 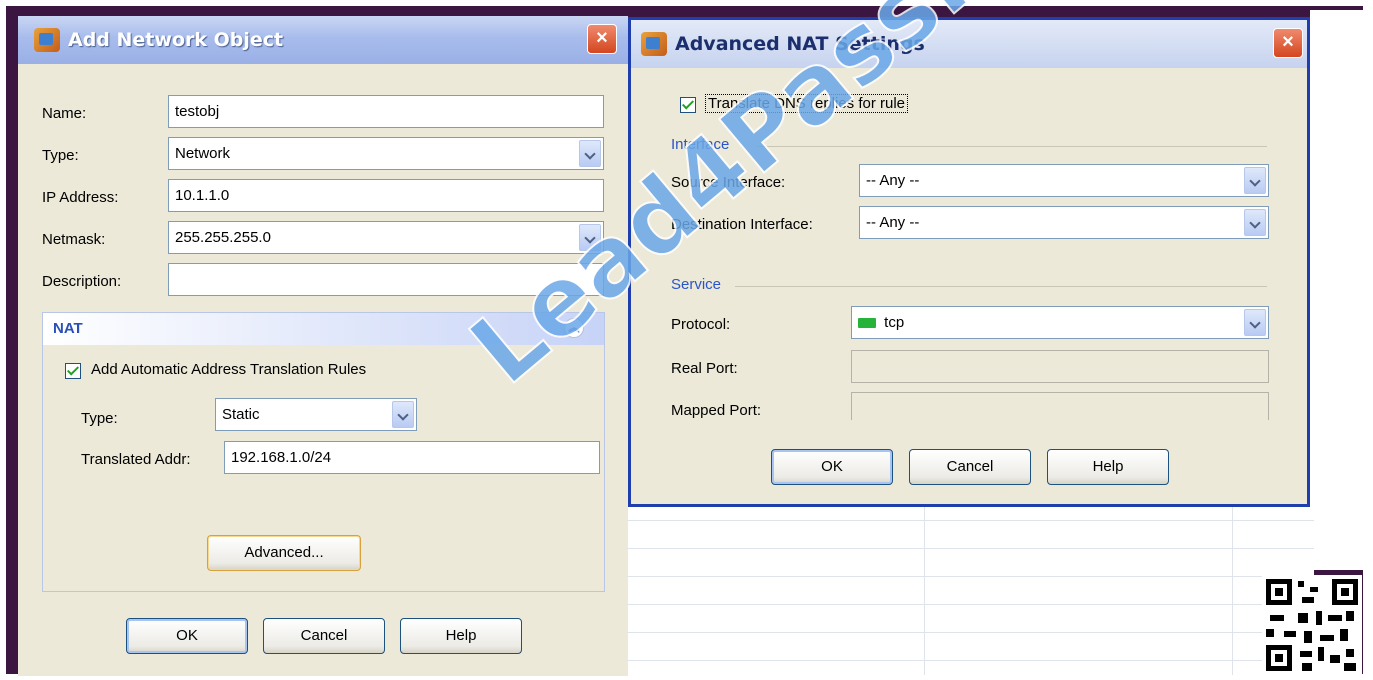 What do you see at coordinates (893, 222) in the screenshot?
I see `destination-interface-value: -- Any --` at bounding box center [893, 222].